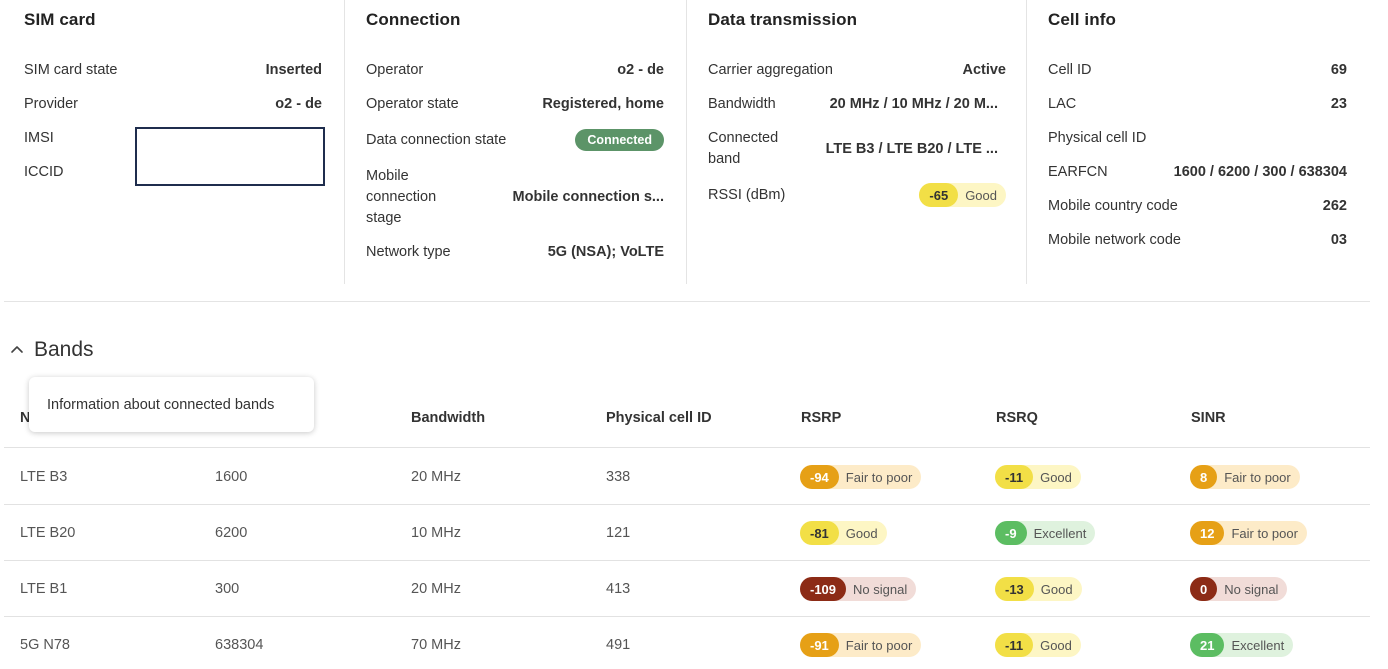 Image resolution: width=1388 pixels, height=669 pixels. I want to click on cell-info-title: Cell info, so click(1082, 19).